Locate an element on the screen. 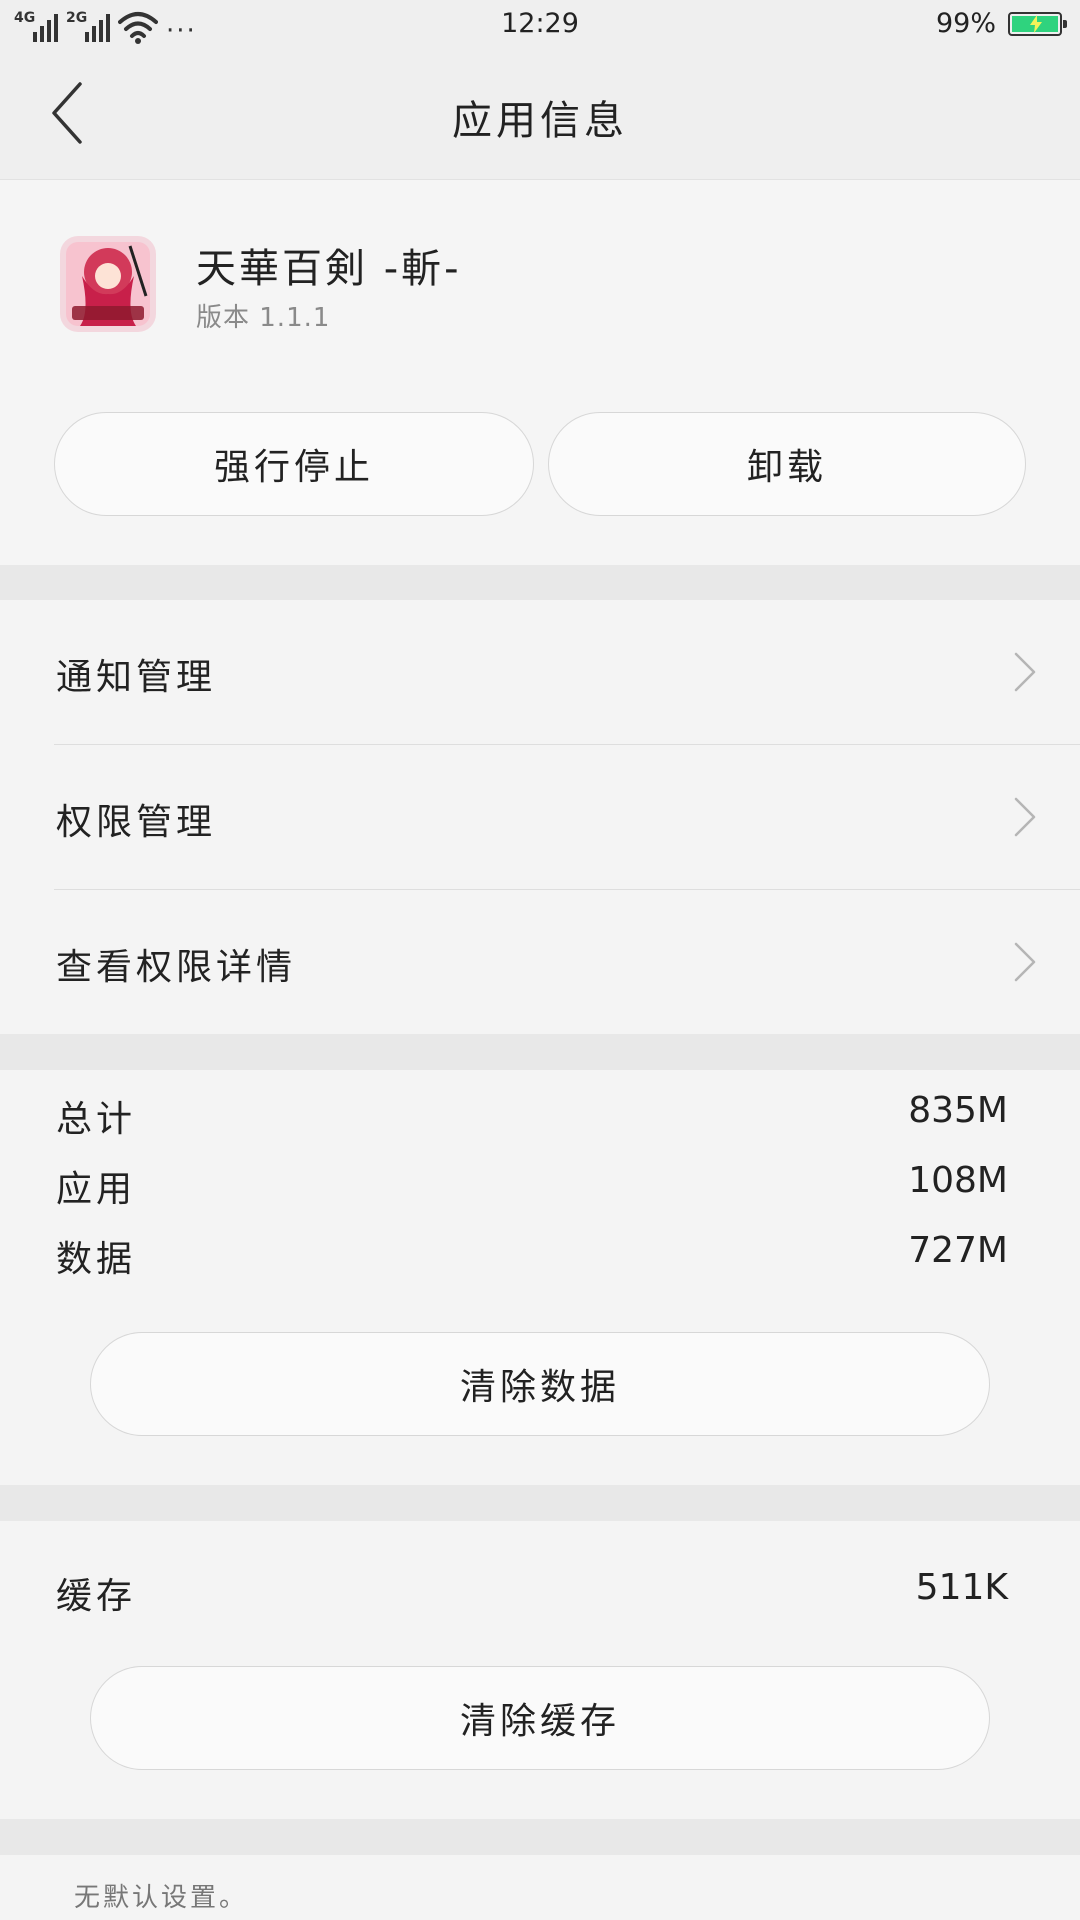  storage-app-row: 应用 108M is located at coordinates (532, 1185).